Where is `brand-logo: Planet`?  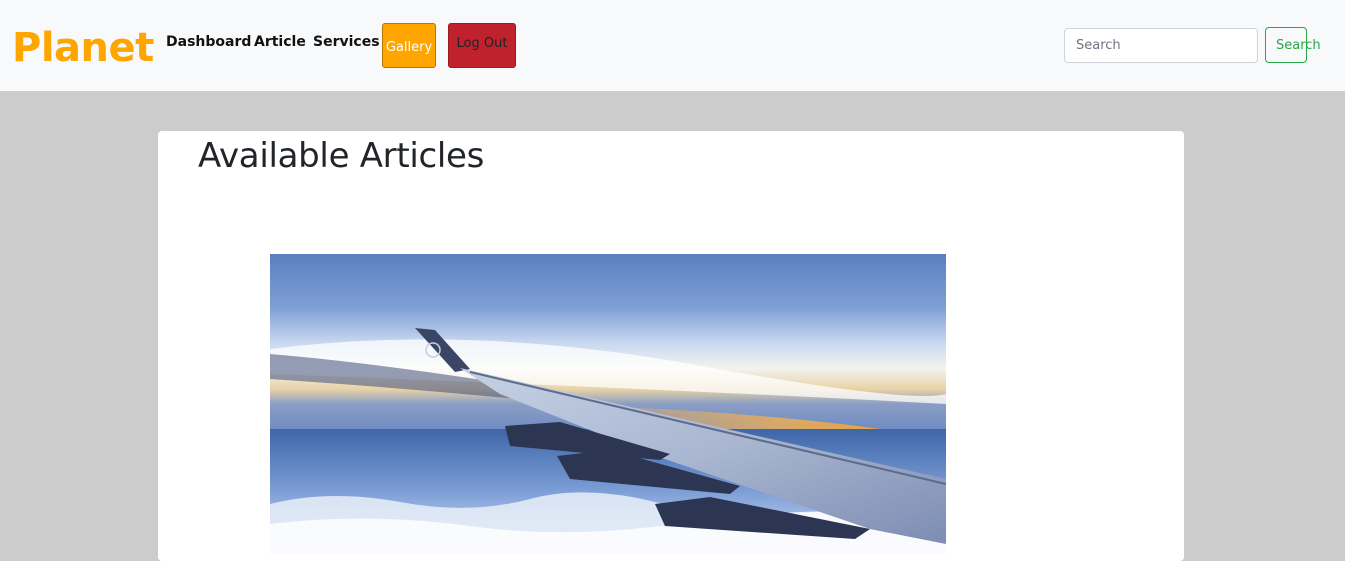
brand-logo: Planet is located at coordinates (83, 48).